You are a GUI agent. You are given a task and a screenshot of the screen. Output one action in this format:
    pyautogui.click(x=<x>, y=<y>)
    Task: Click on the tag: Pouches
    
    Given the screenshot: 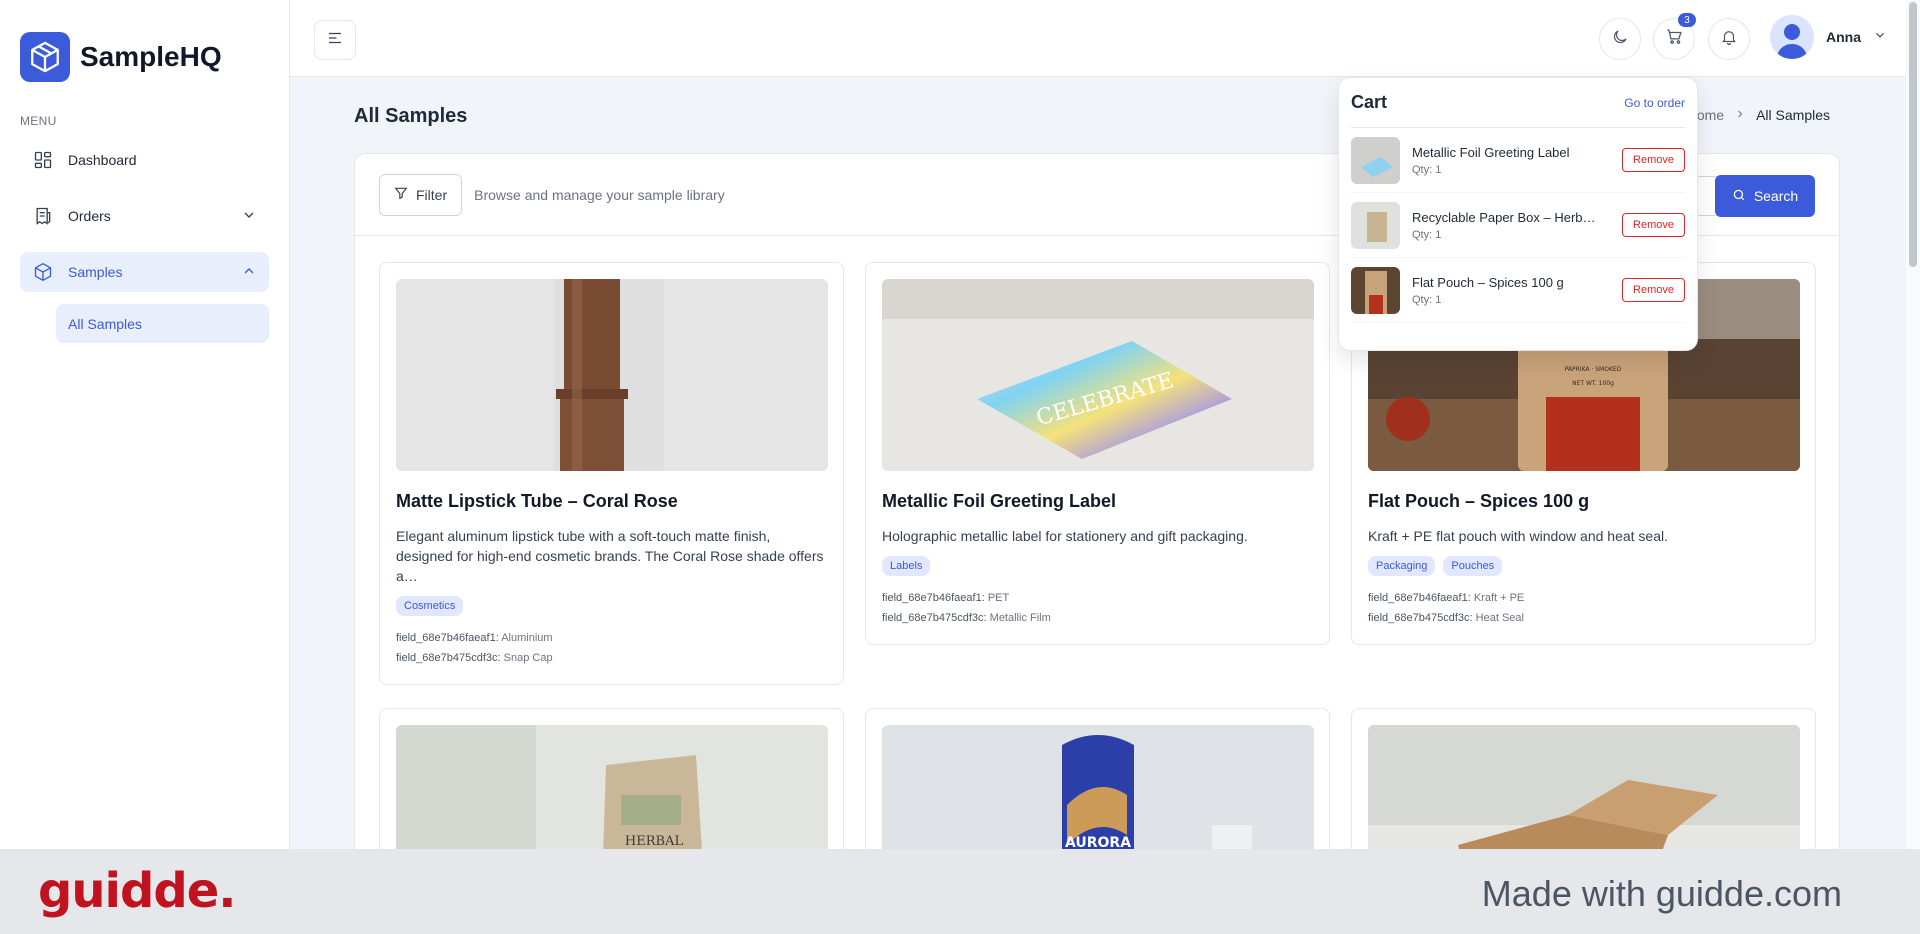 What is the action you would take?
    pyautogui.click(x=1473, y=566)
    